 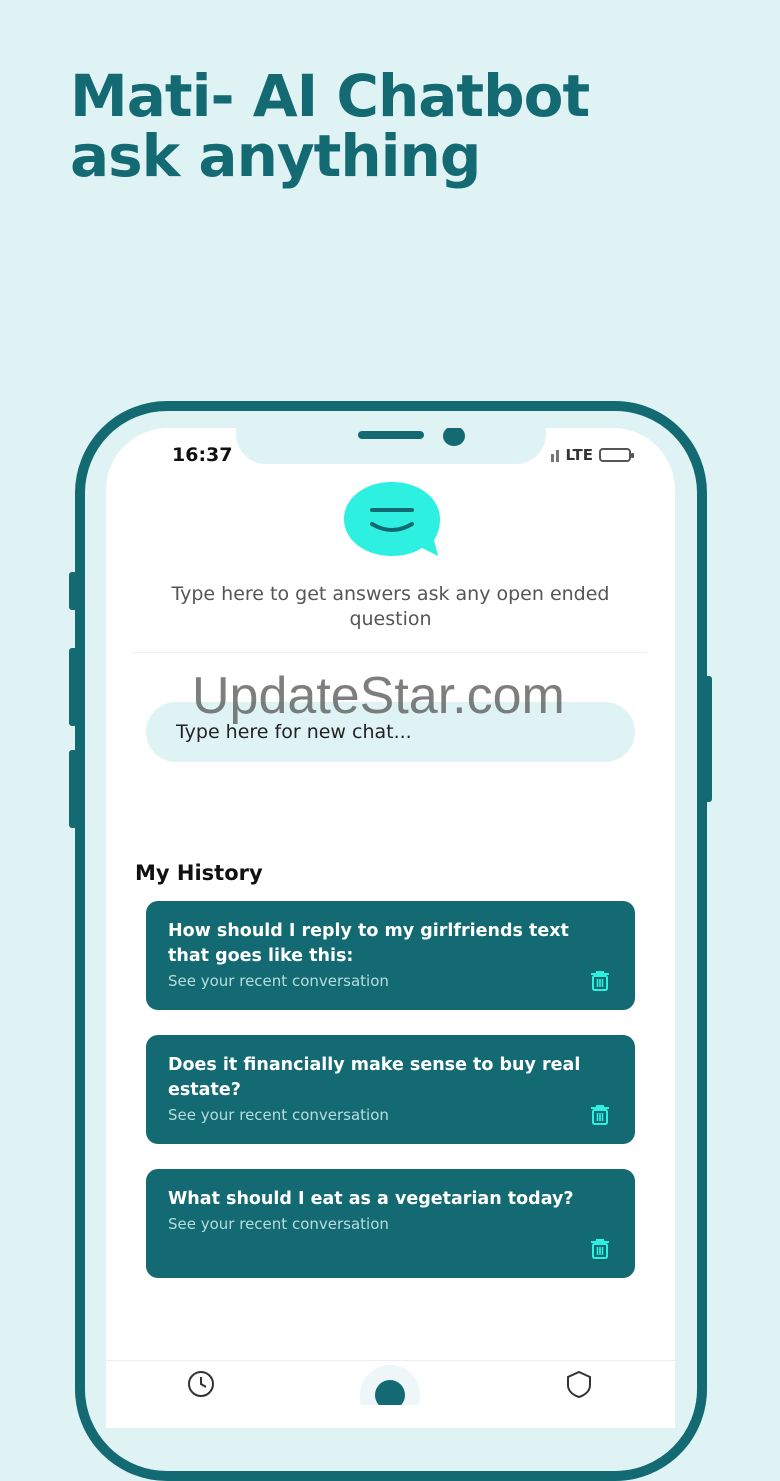 I want to click on phone-power-button, so click(x=708, y=739).